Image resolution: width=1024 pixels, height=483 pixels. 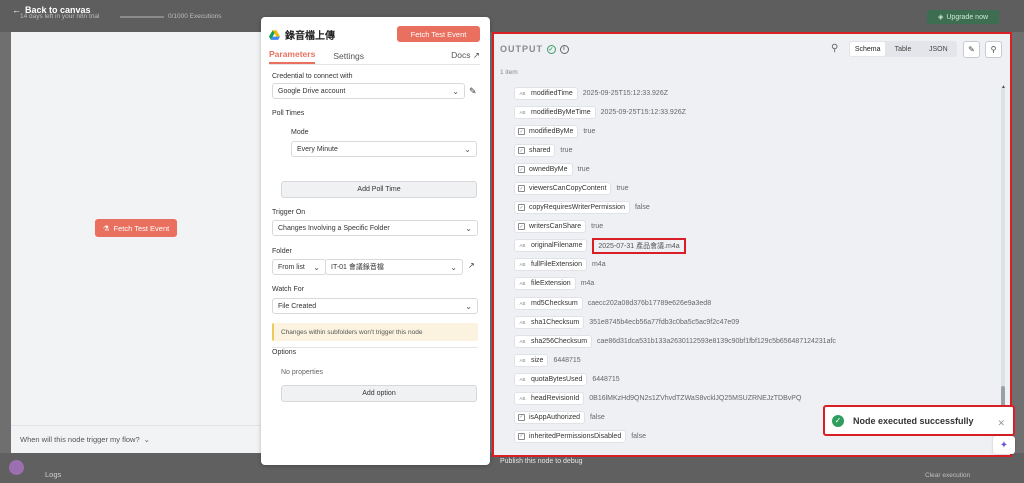 I want to click on add-poll-time-button: Add Poll Time, so click(x=379, y=189).